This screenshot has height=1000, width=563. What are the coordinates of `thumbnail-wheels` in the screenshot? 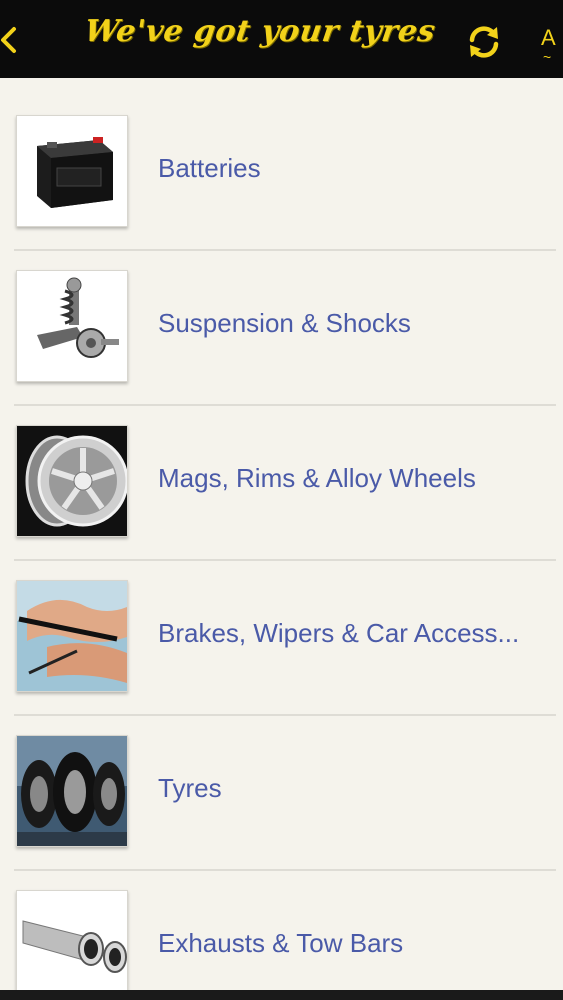 It's located at (72, 481).